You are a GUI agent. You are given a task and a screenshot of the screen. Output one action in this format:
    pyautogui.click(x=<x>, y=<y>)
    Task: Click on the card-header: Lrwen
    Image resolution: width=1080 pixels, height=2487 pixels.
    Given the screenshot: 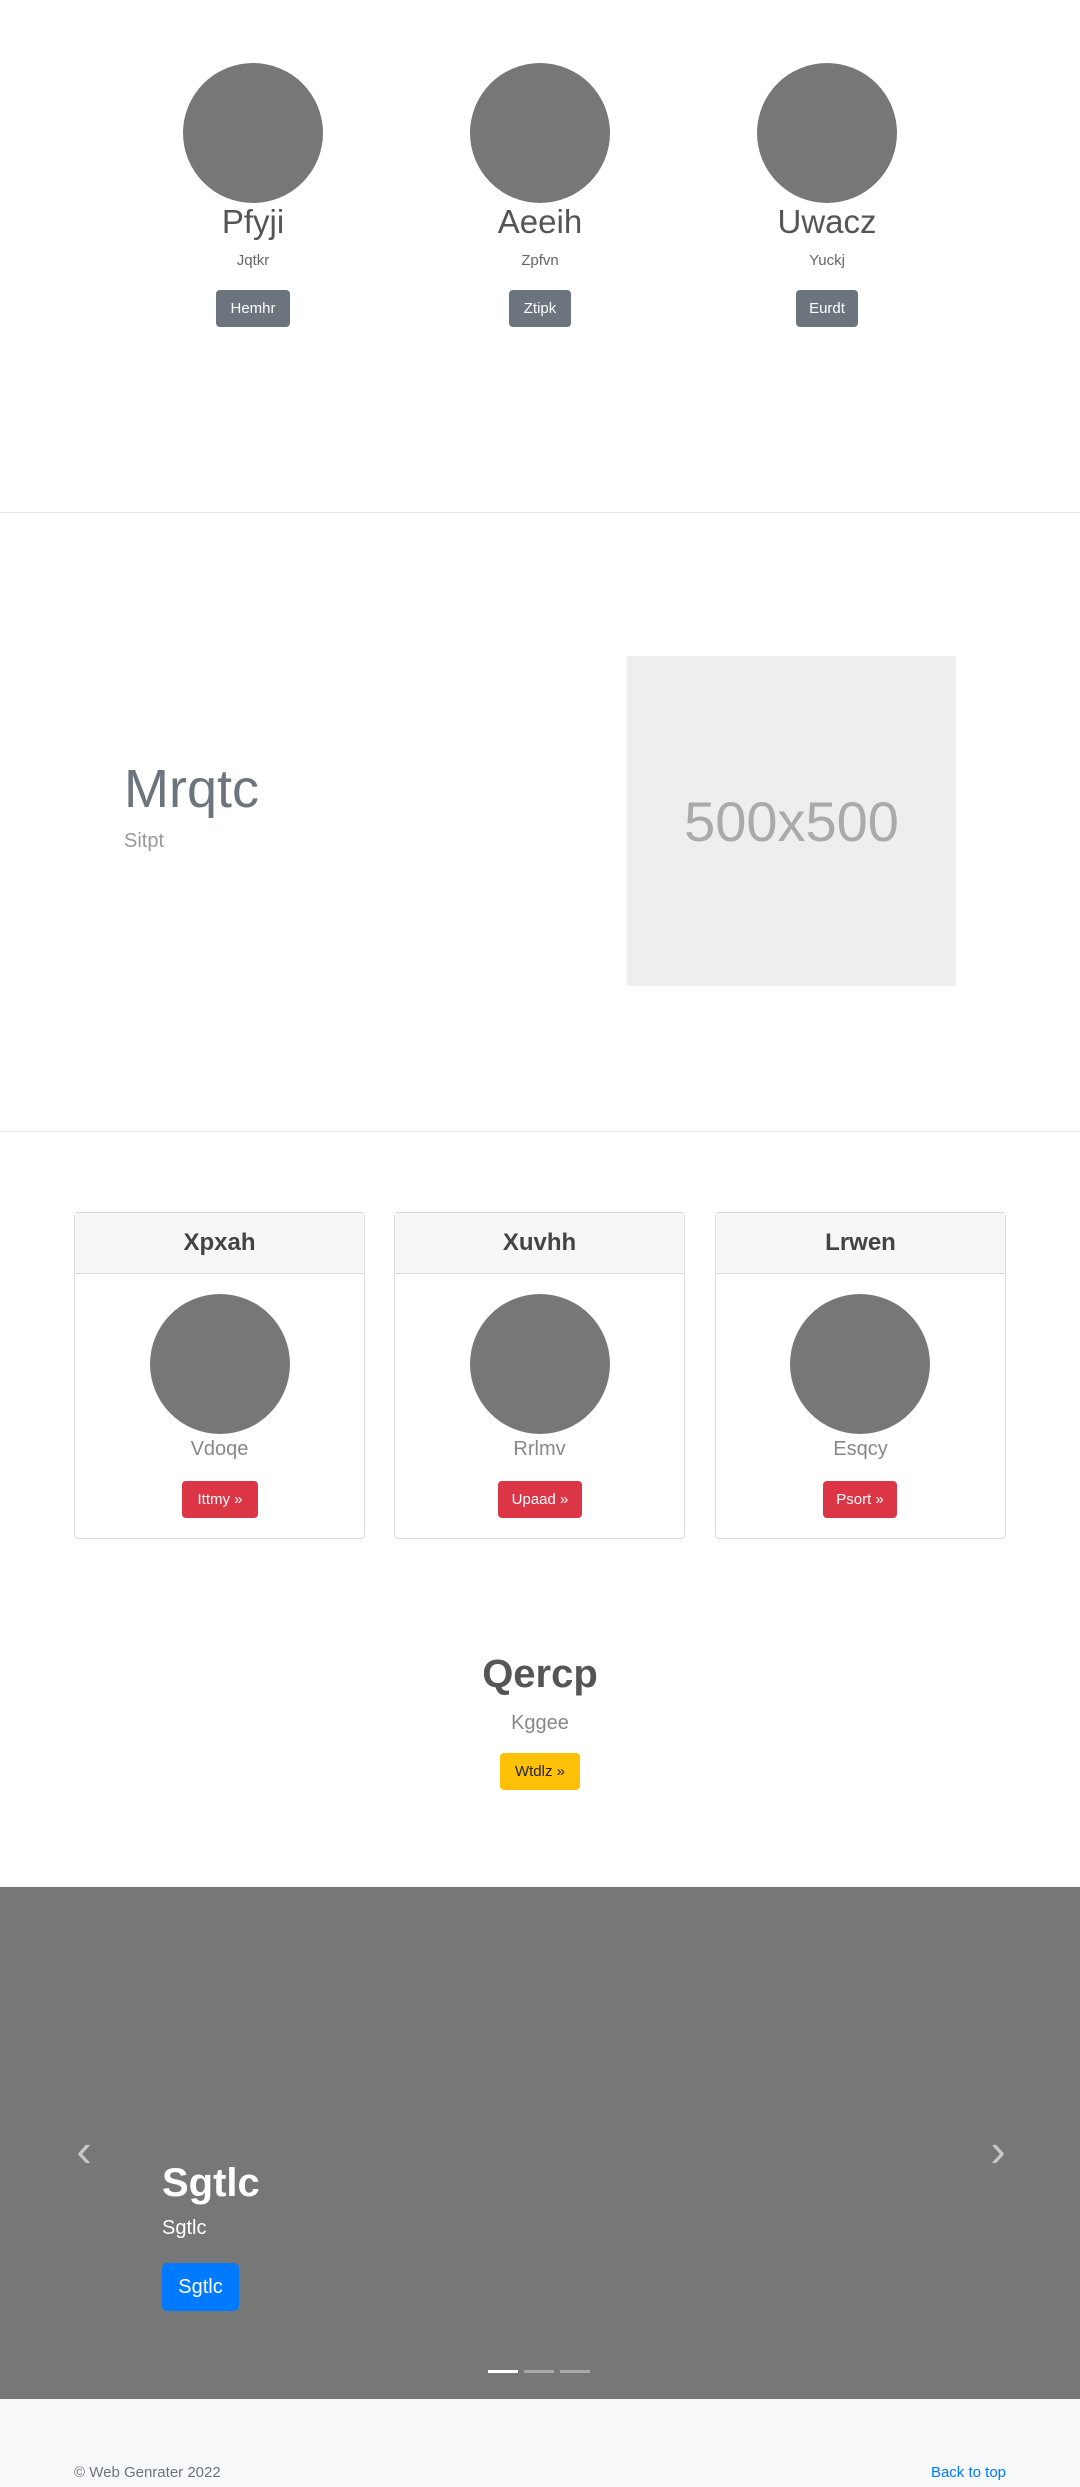 What is the action you would take?
    pyautogui.click(x=860, y=1243)
    